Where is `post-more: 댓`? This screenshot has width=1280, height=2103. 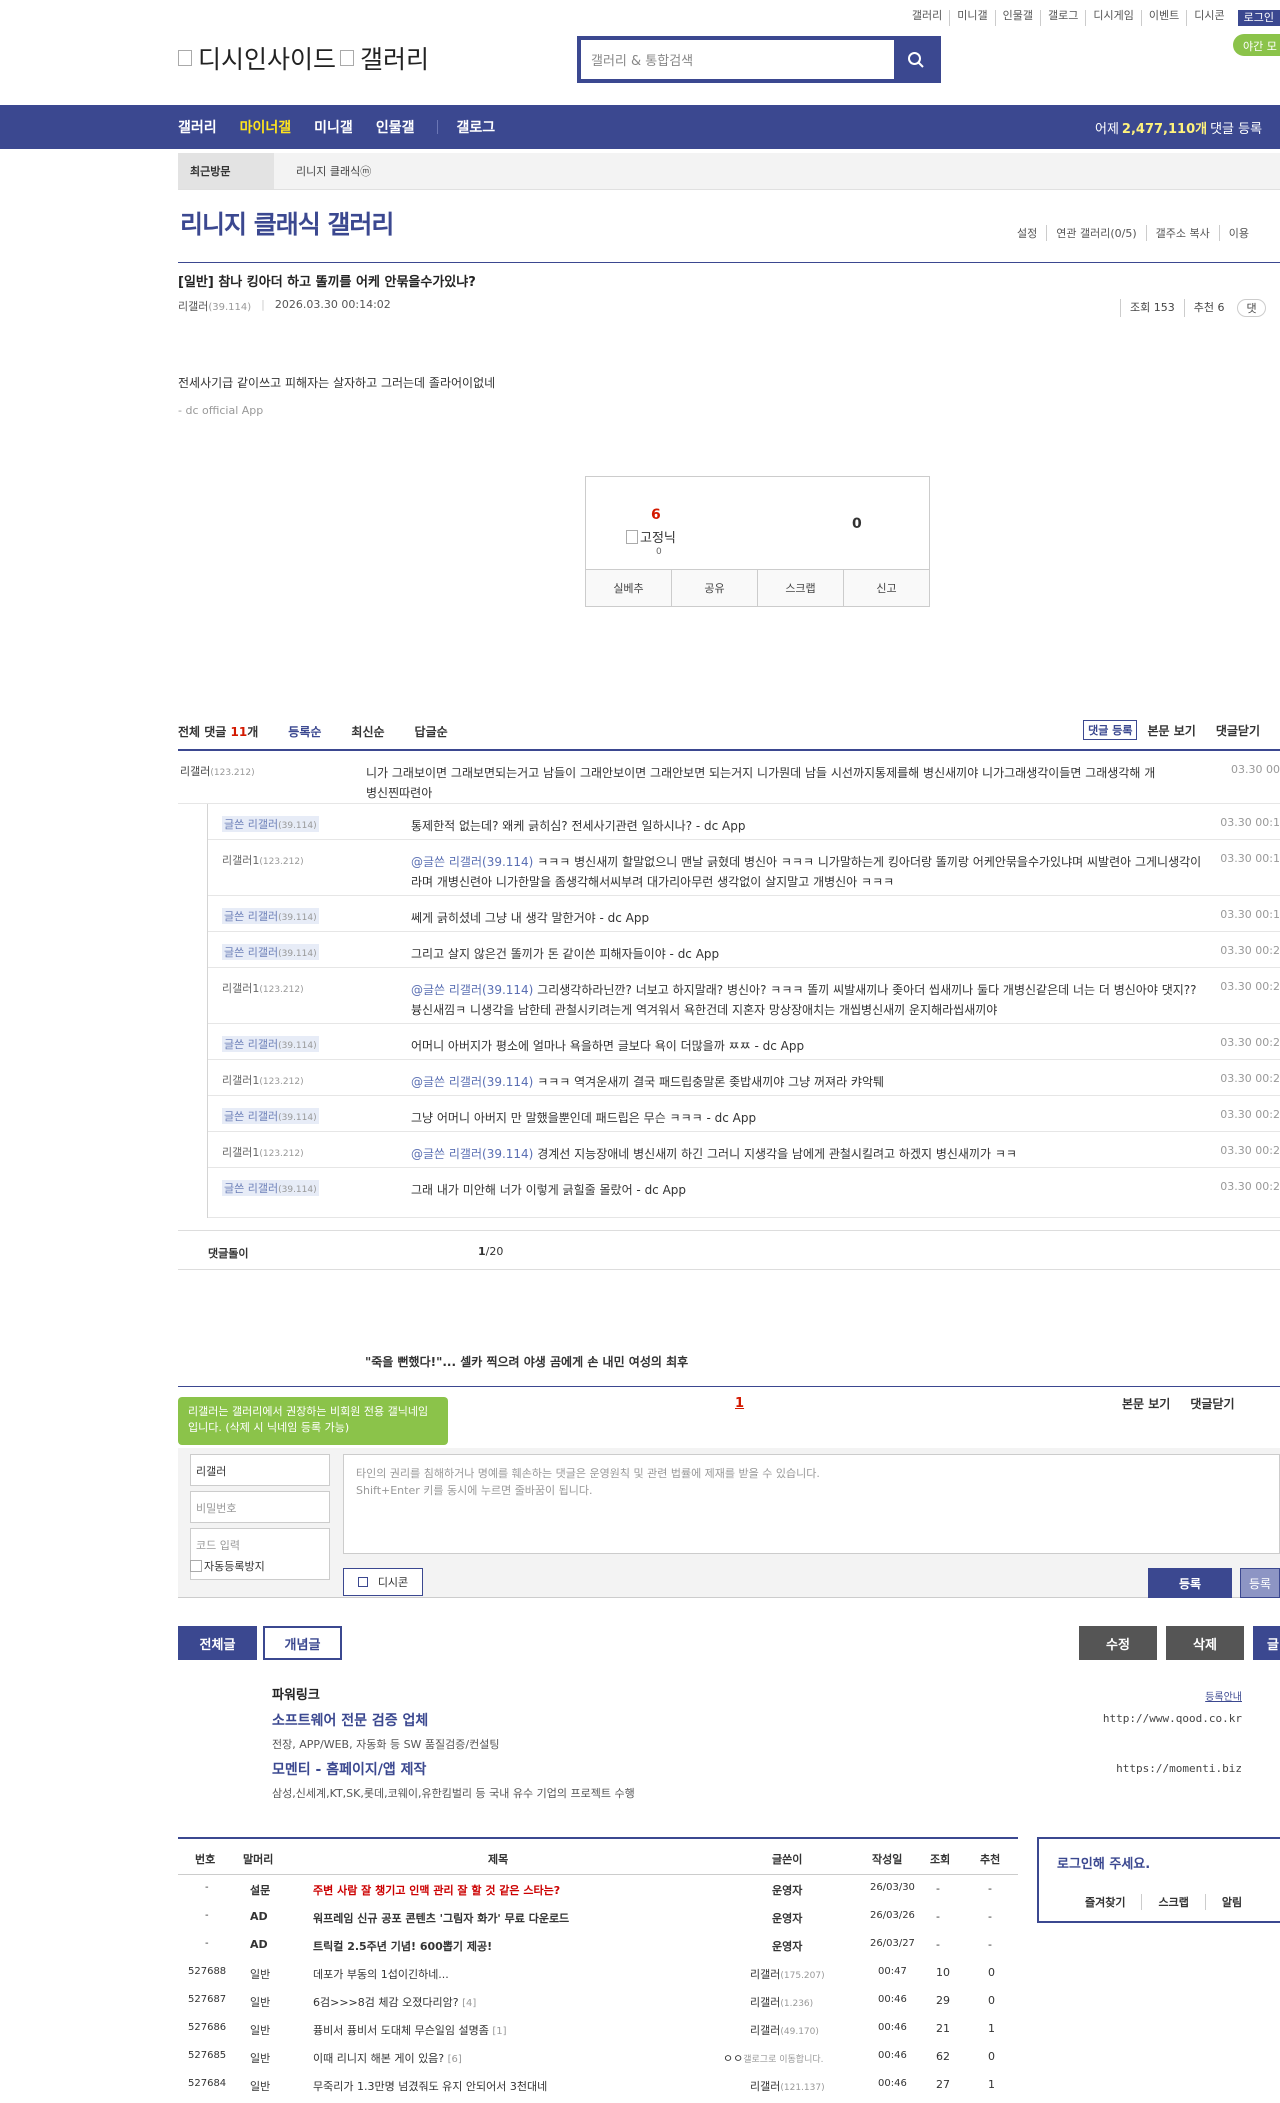
post-more: 댓 is located at coordinates (1251, 308).